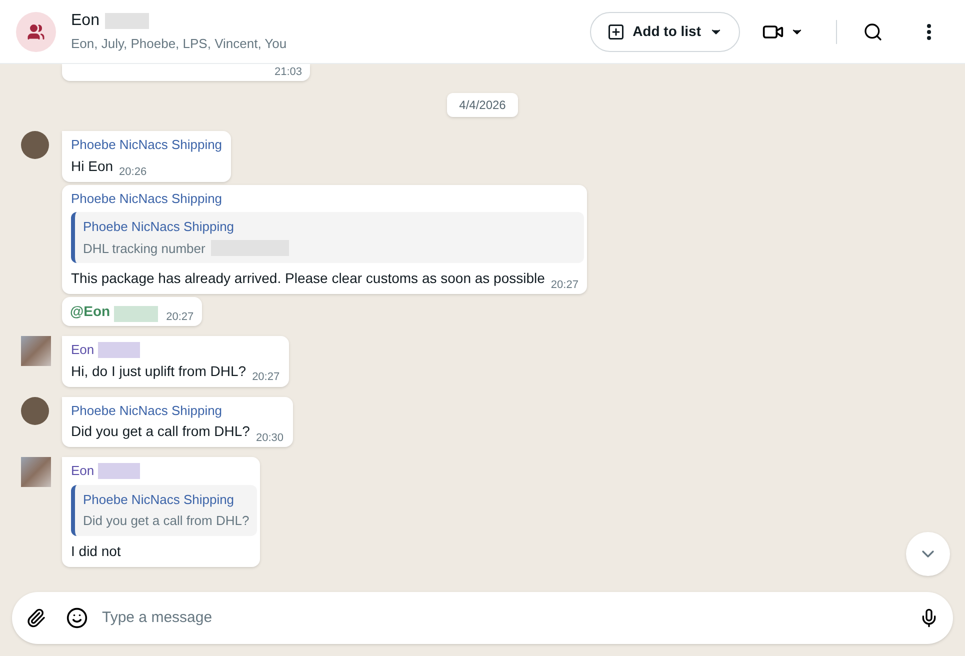 This screenshot has width=965, height=656. I want to click on group-avatar, so click(36, 32).